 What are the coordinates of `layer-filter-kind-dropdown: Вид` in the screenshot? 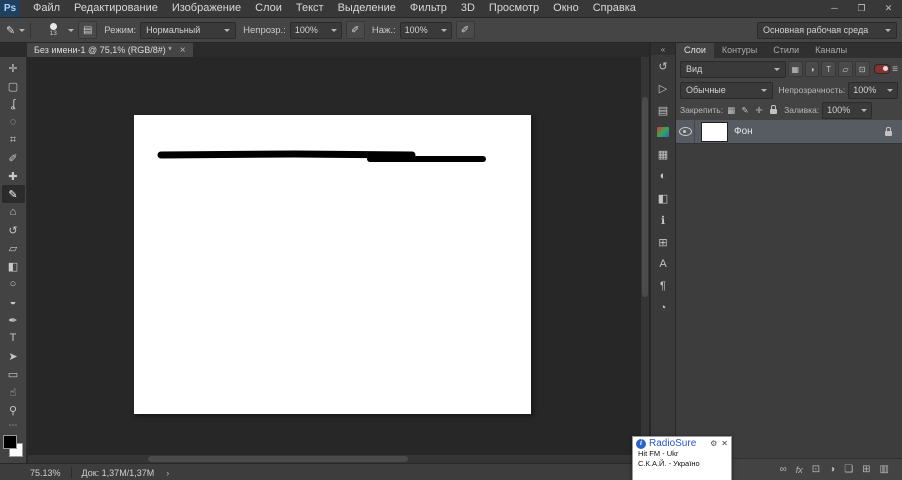 It's located at (733, 69).